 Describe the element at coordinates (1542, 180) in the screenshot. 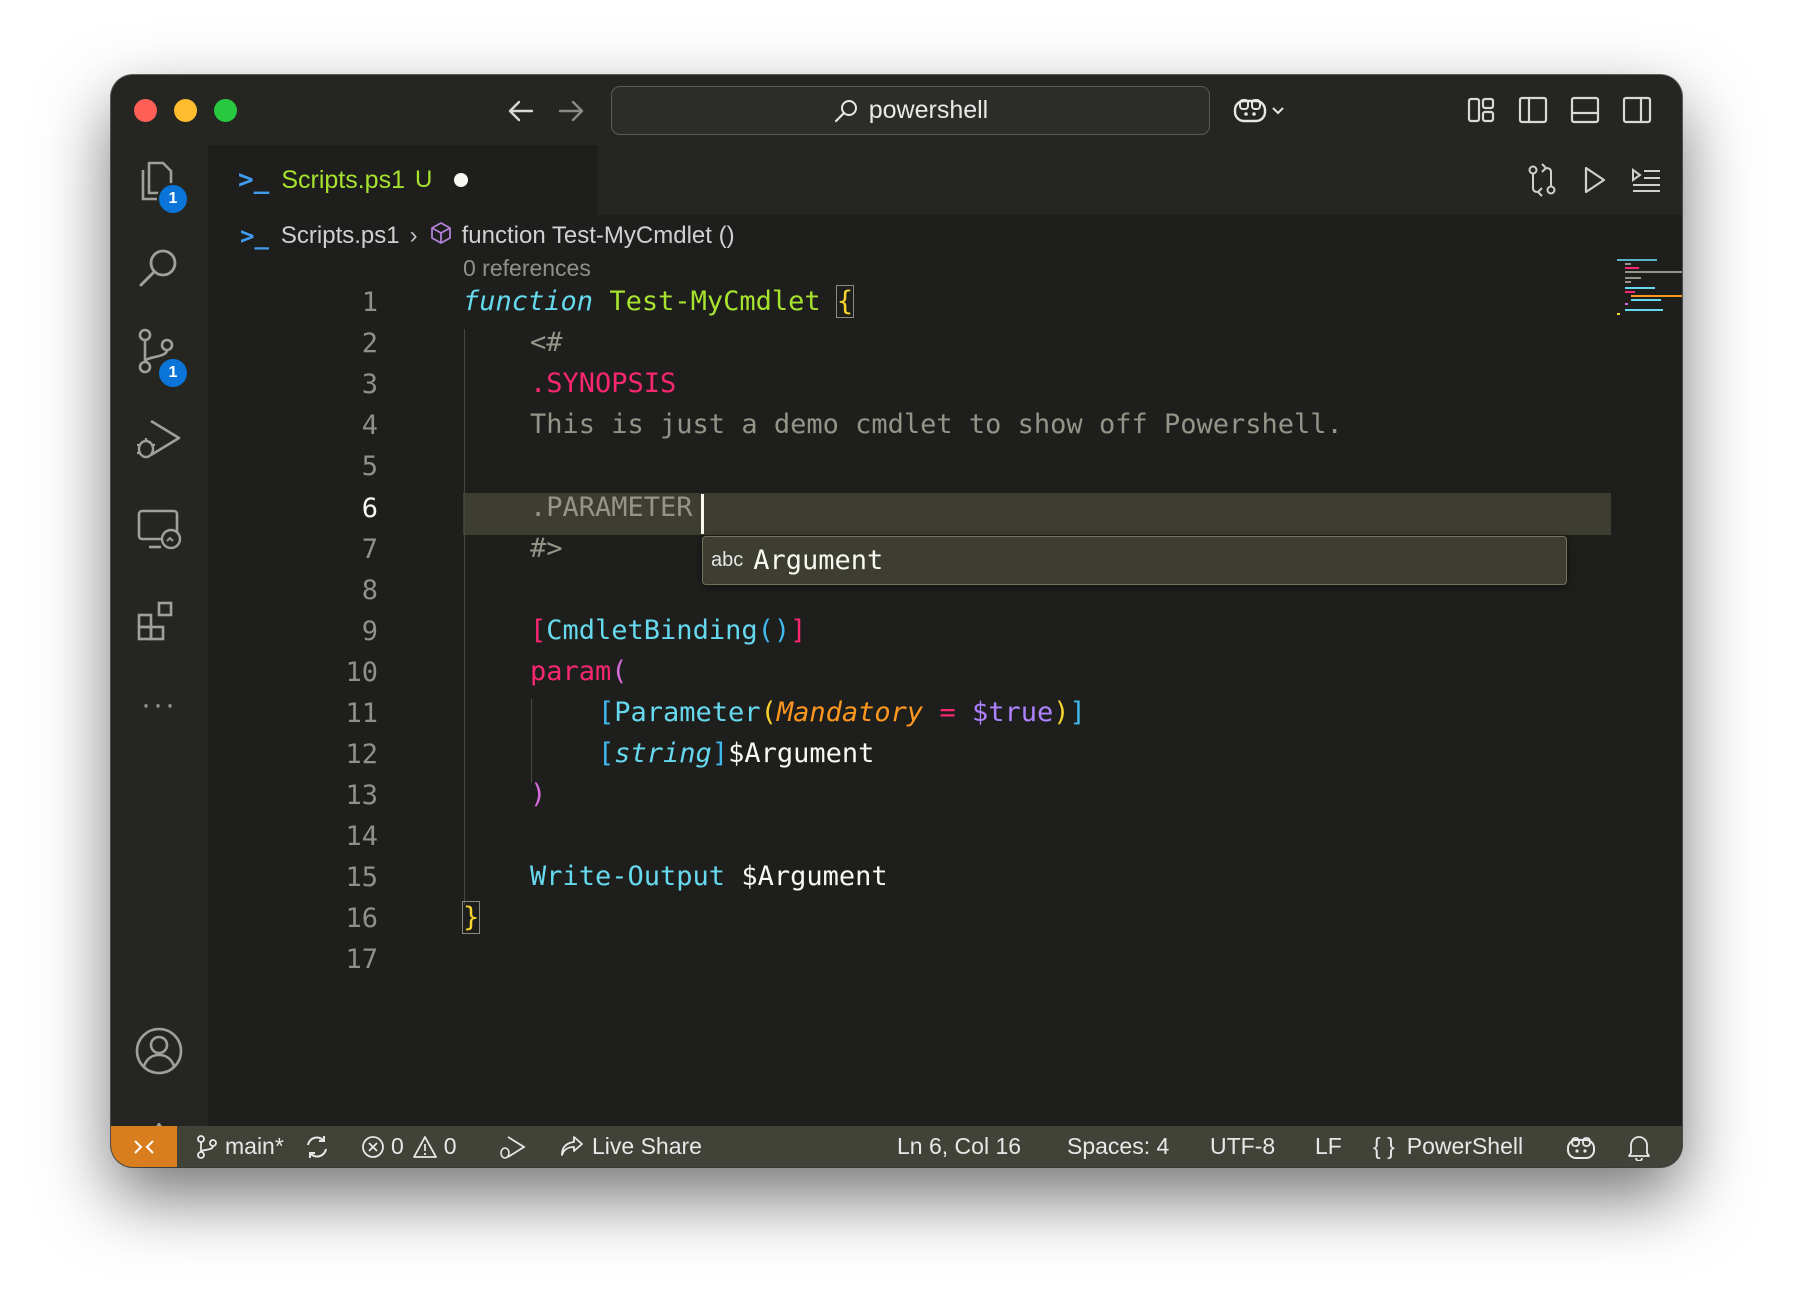

I see `compare-changes-icon` at that location.